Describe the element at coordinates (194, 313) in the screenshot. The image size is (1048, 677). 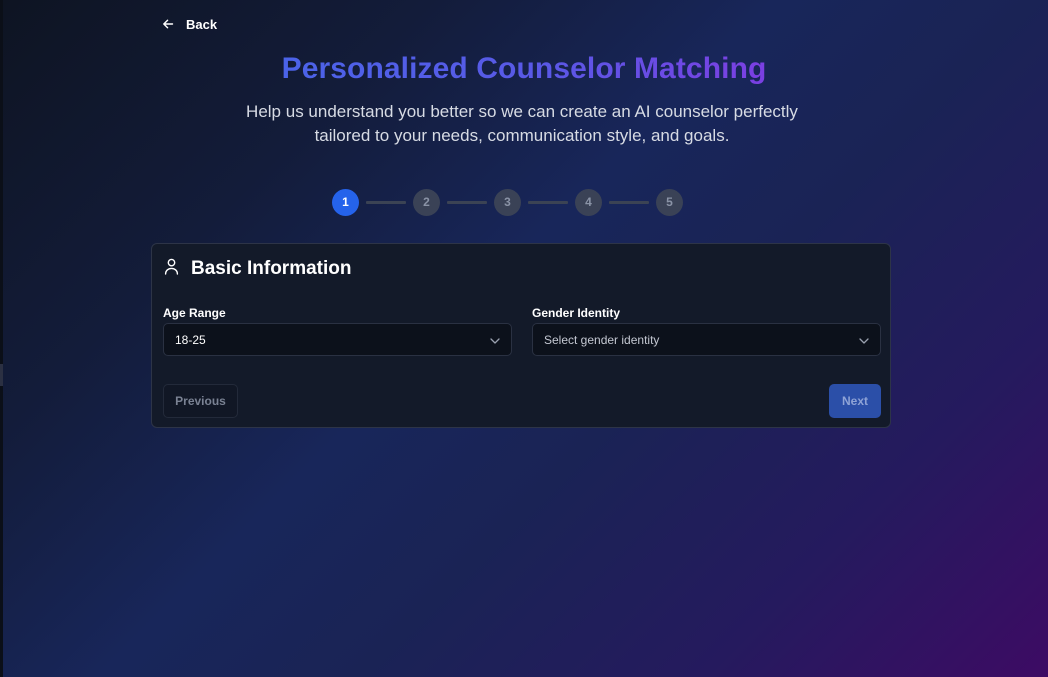
I see `age-range-label: Age Range` at that location.